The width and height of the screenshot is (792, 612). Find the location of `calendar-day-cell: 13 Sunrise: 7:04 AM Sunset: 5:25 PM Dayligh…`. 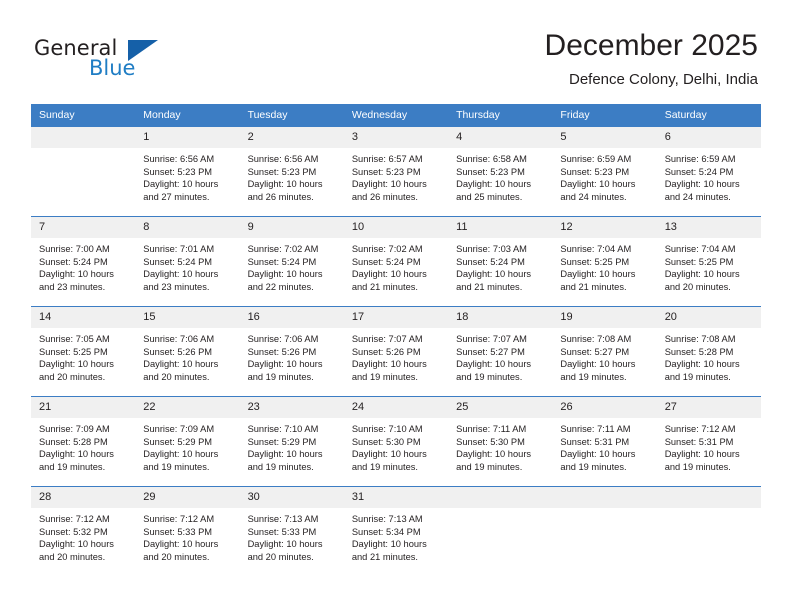

calendar-day-cell: 13 Sunrise: 7:04 AM Sunset: 5:25 PM Dayligh… is located at coordinates (708, 261).